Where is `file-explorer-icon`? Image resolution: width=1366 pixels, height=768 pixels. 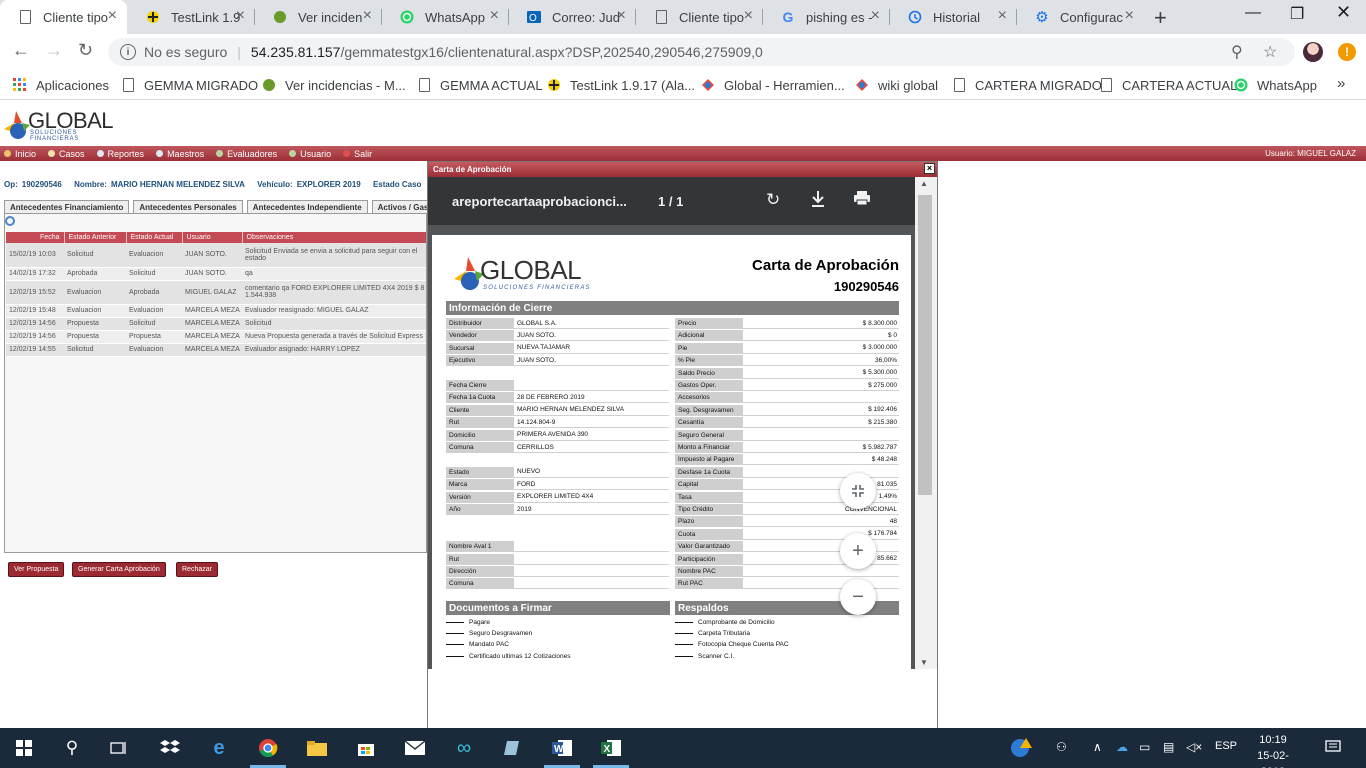
file-explorer-icon is located at coordinates (317, 748).